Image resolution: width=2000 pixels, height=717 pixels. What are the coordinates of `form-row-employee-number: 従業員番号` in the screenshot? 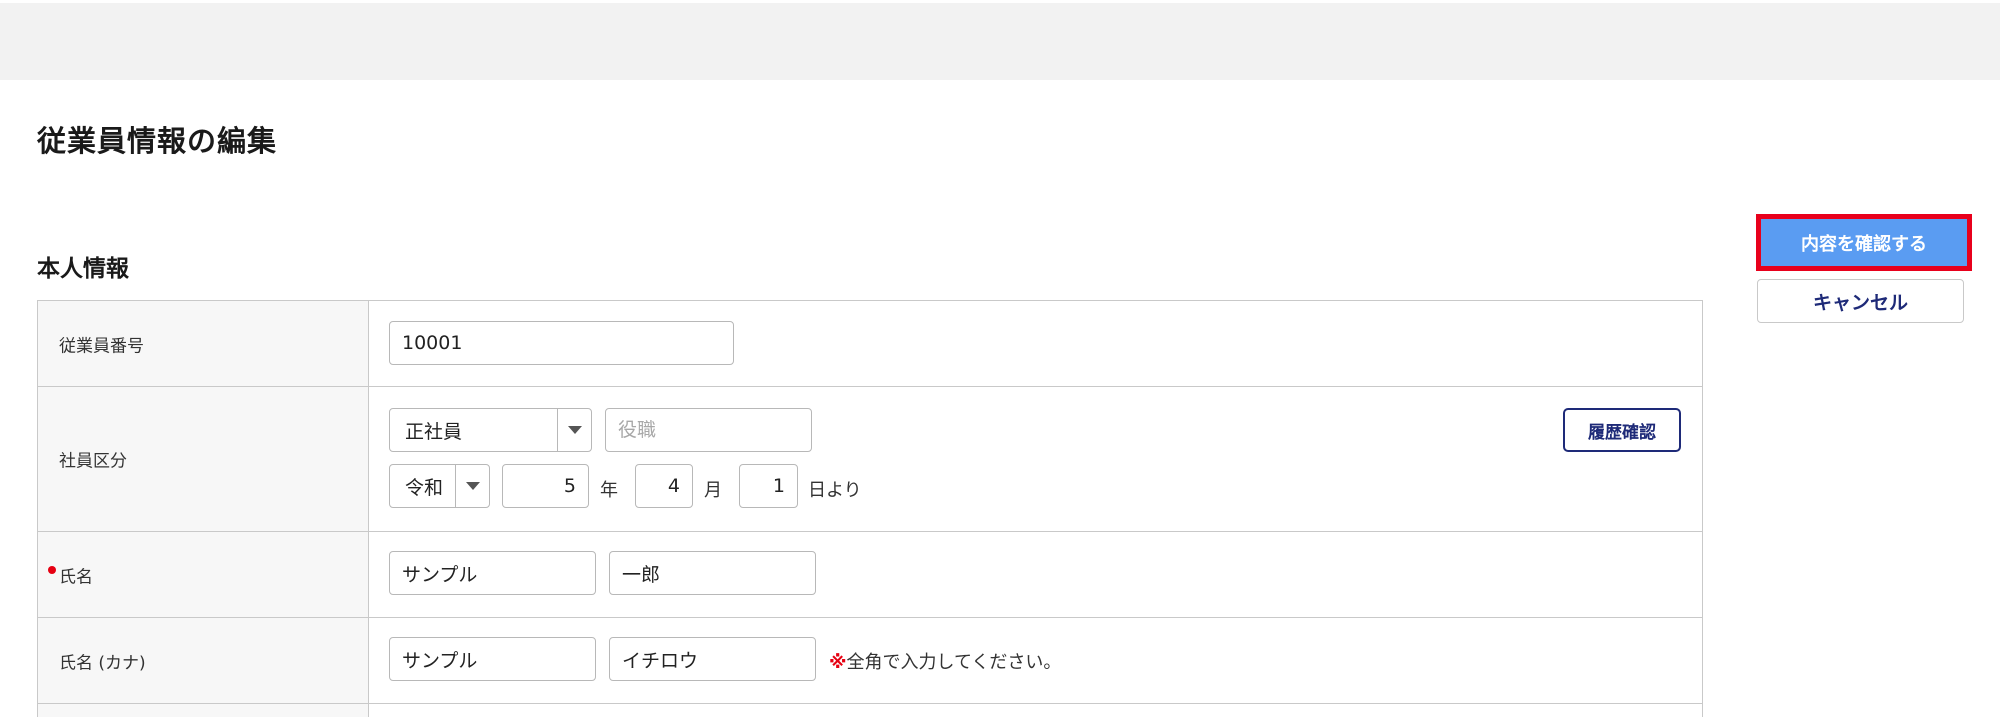 It's located at (870, 344).